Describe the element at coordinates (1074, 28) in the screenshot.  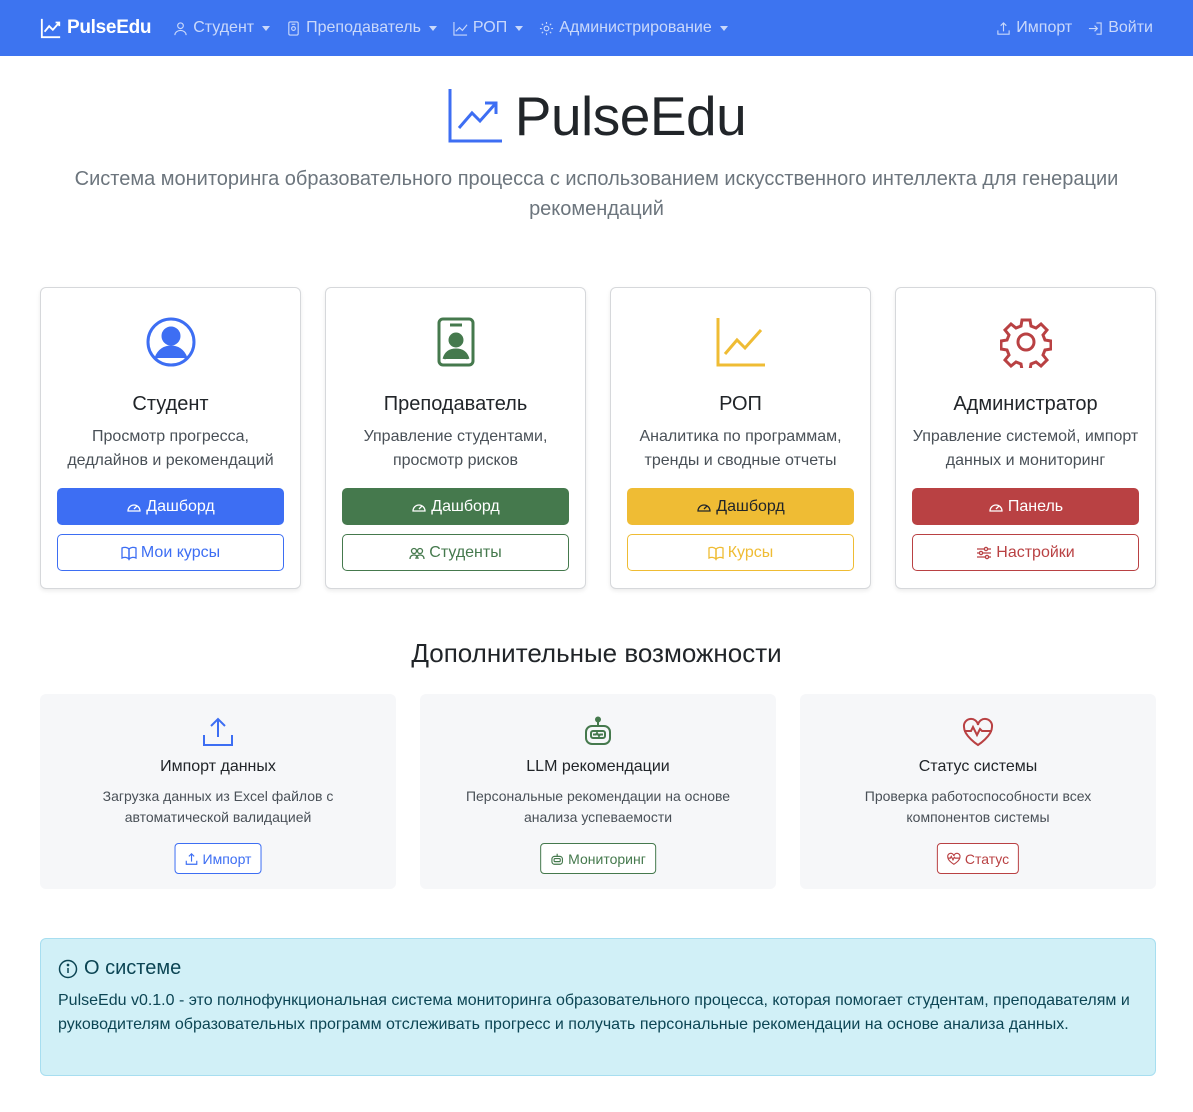
I see `nav-right-group: Импорт Войти` at that location.